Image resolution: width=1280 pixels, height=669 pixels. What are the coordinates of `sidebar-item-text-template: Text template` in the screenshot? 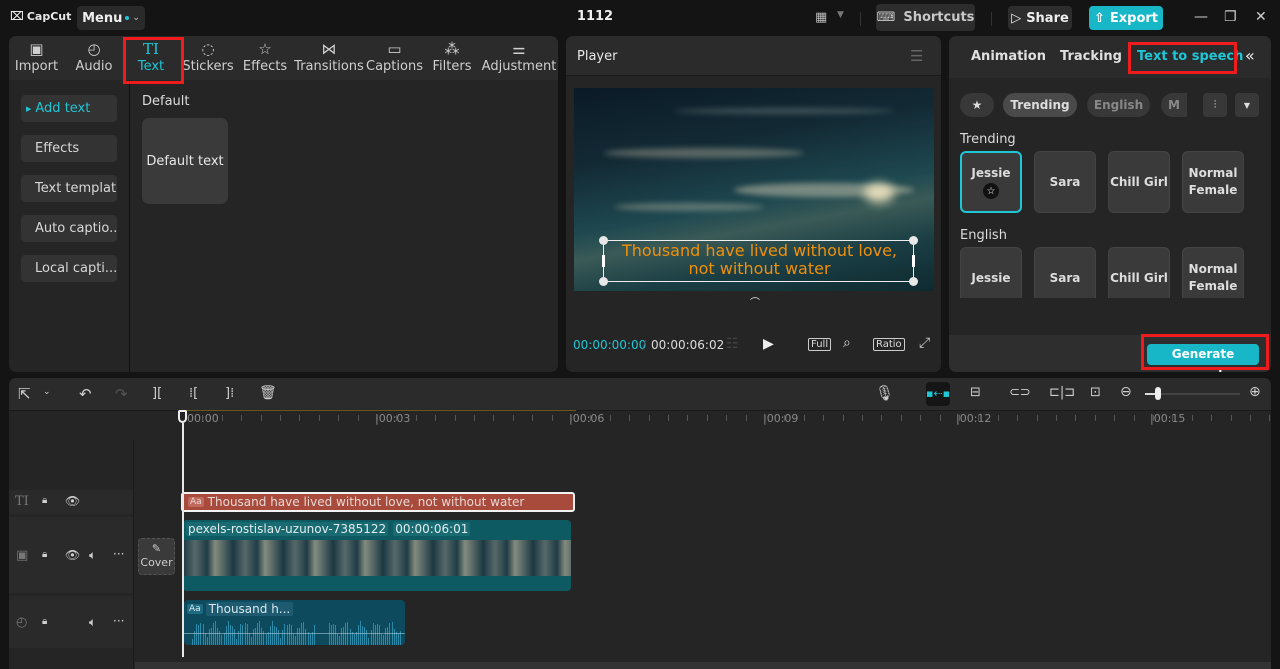 It's located at (69, 188).